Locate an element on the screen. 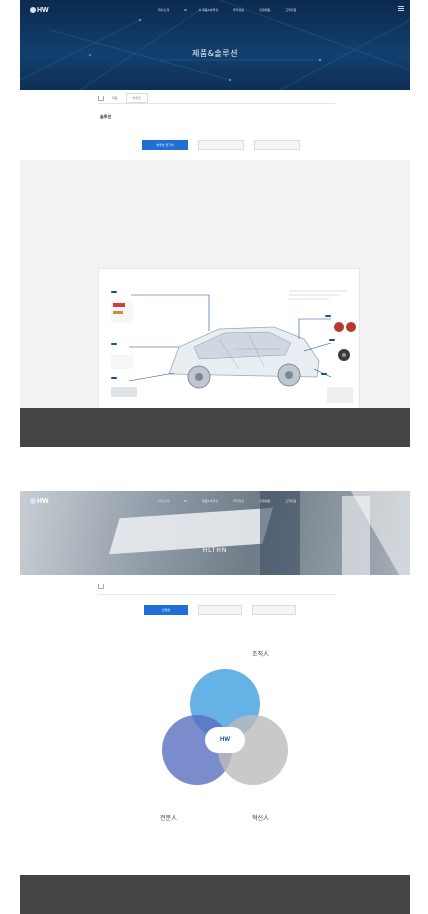 This screenshot has height=914, width=428. breadcrumb-item: 제품 is located at coordinates (115, 98).